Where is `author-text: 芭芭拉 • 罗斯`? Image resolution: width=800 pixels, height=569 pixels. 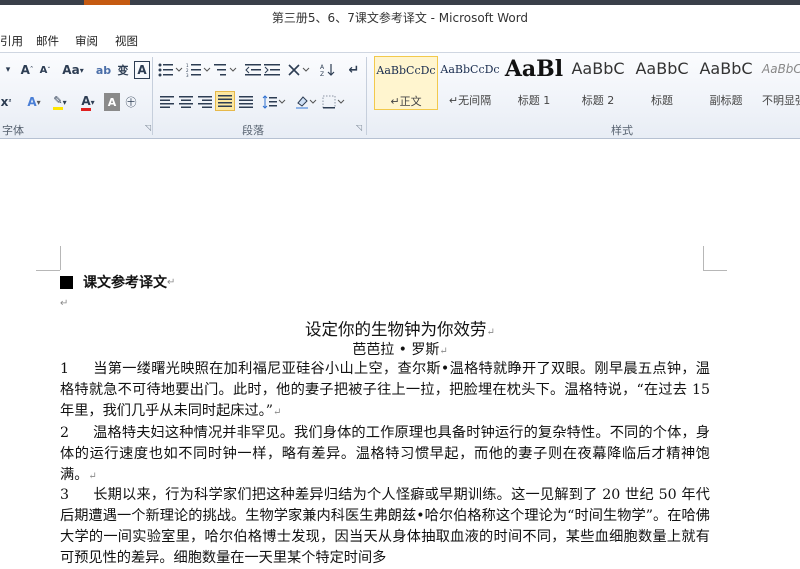 author-text: 芭芭拉 • 罗斯 is located at coordinates (396, 350).